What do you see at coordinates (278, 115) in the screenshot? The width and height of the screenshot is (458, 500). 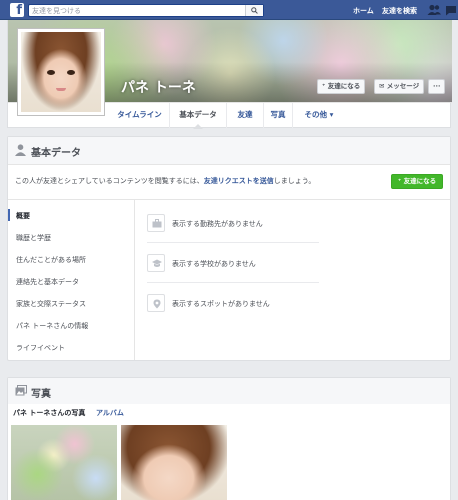 I see `tab-photos: 写真` at bounding box center [278, 115].